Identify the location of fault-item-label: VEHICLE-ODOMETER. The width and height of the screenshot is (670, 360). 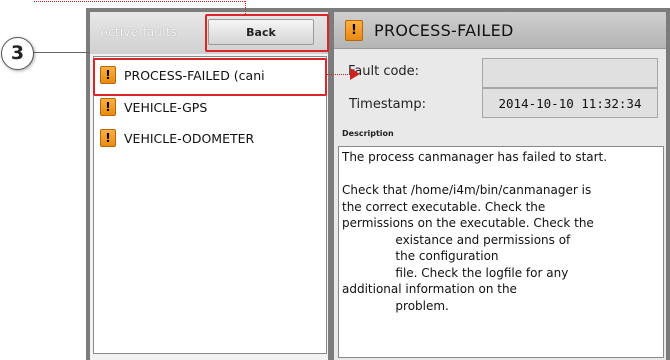
(189, 138).